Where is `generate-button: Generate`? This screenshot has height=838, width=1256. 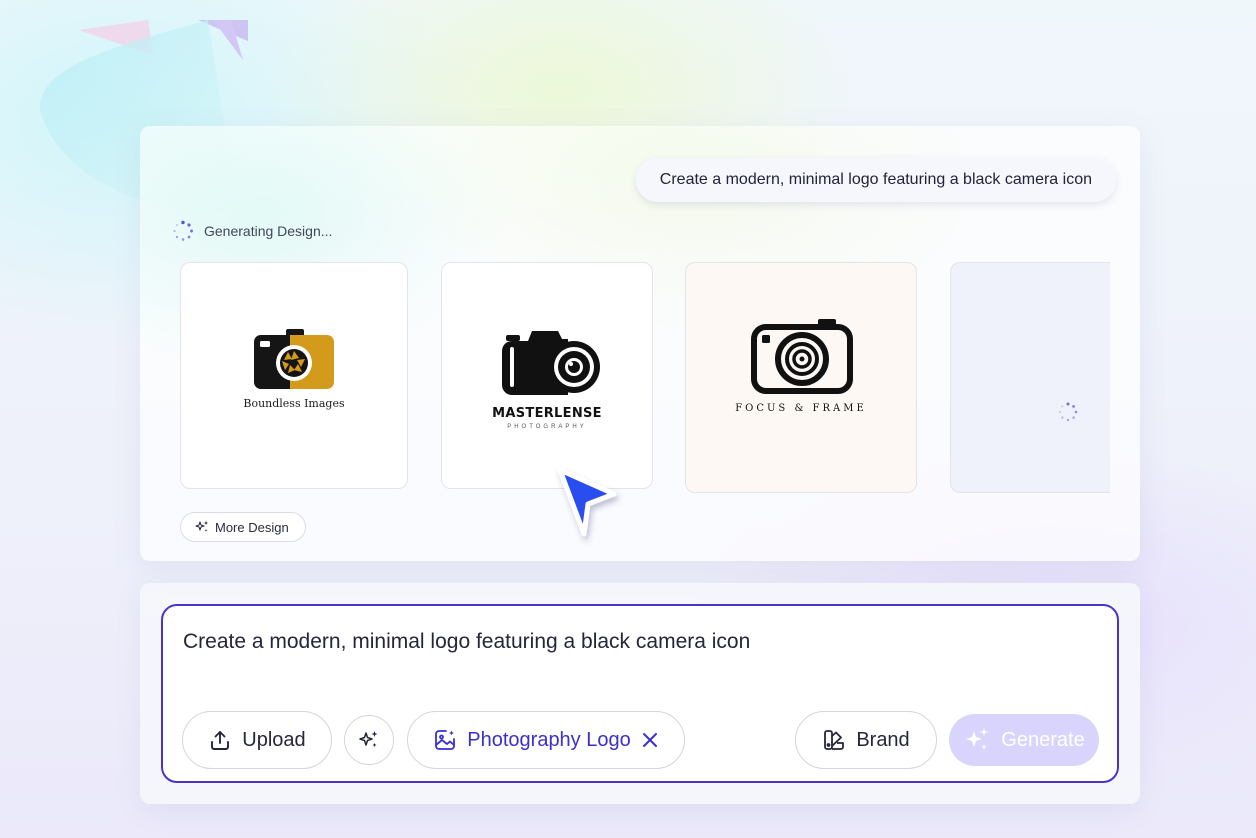
generate-button: Generate is located at coordinates (1024, 740).